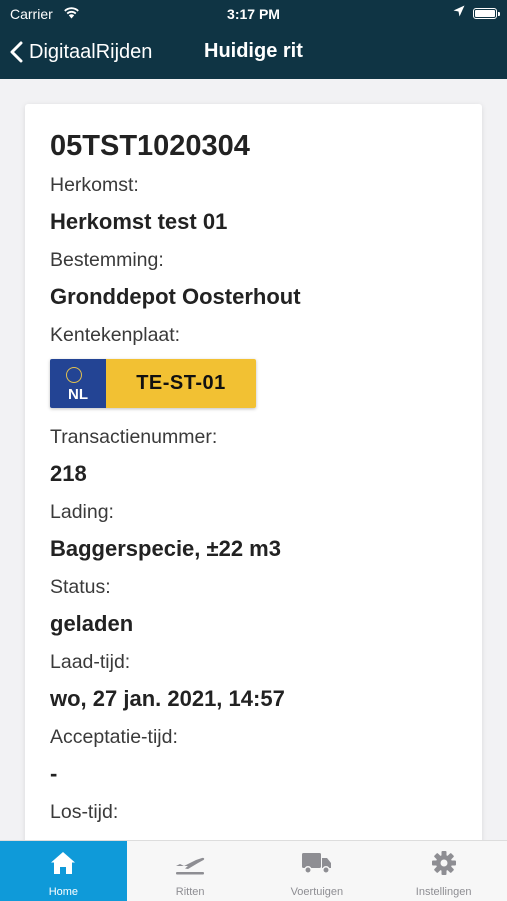 The width and height of the screenshot is (507, 901). What do you see at coordinates (78, 394) in the screenshot?
I see `plate-country-code: NL` at bounding box center [78, 394].